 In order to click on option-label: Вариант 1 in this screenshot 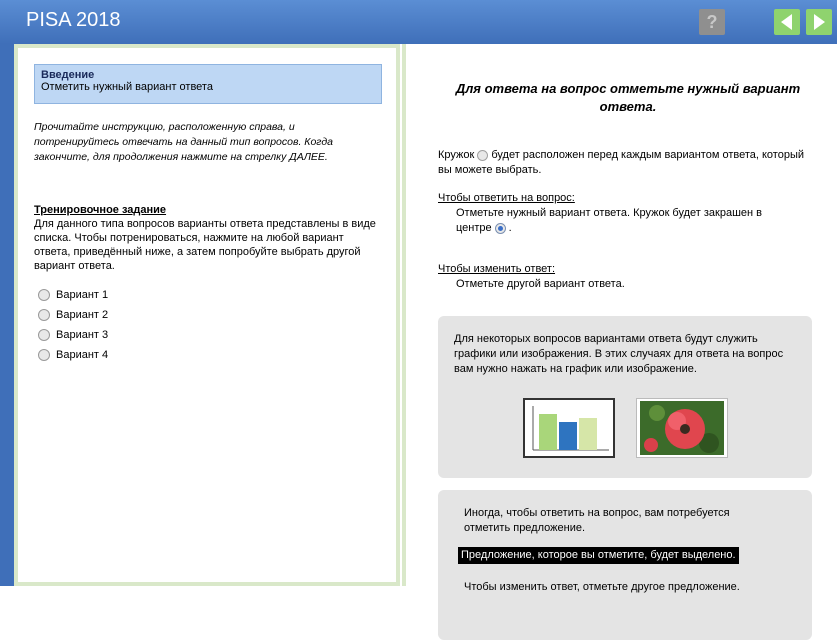, I will do `click(82, 295)`.